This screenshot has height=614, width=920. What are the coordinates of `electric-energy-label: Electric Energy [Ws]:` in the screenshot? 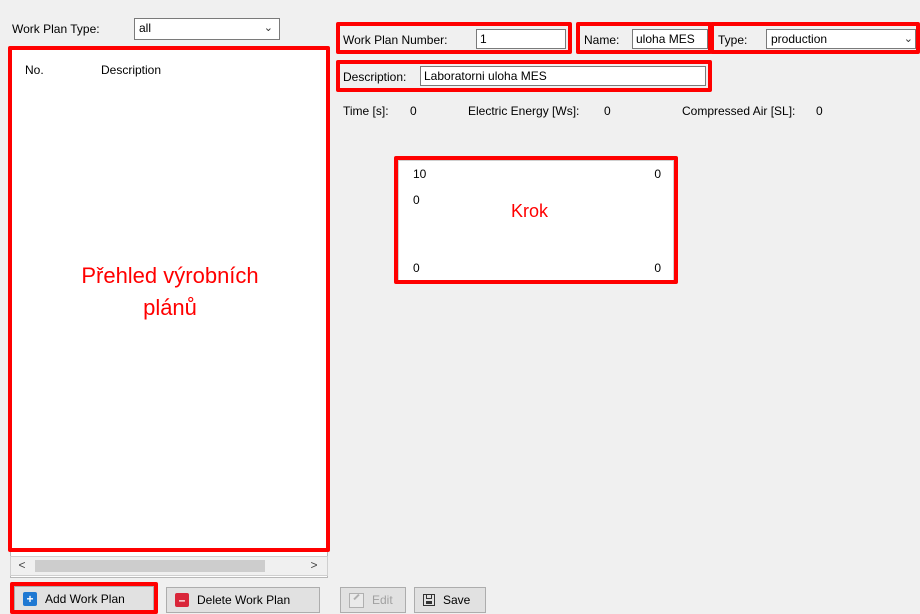 It's located at (524, 111).